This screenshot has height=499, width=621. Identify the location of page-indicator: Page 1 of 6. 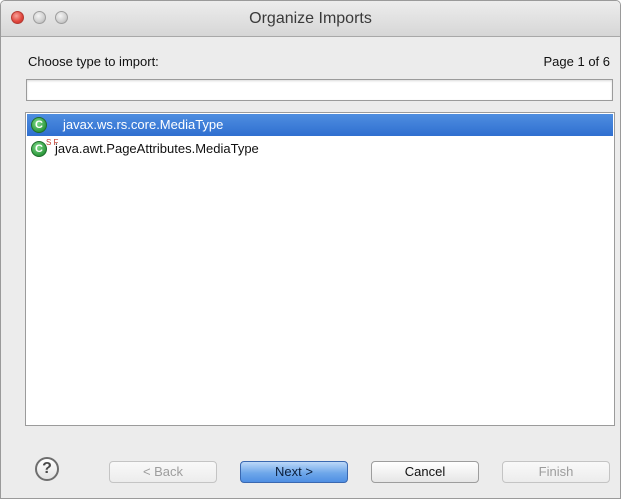
(577, 61).